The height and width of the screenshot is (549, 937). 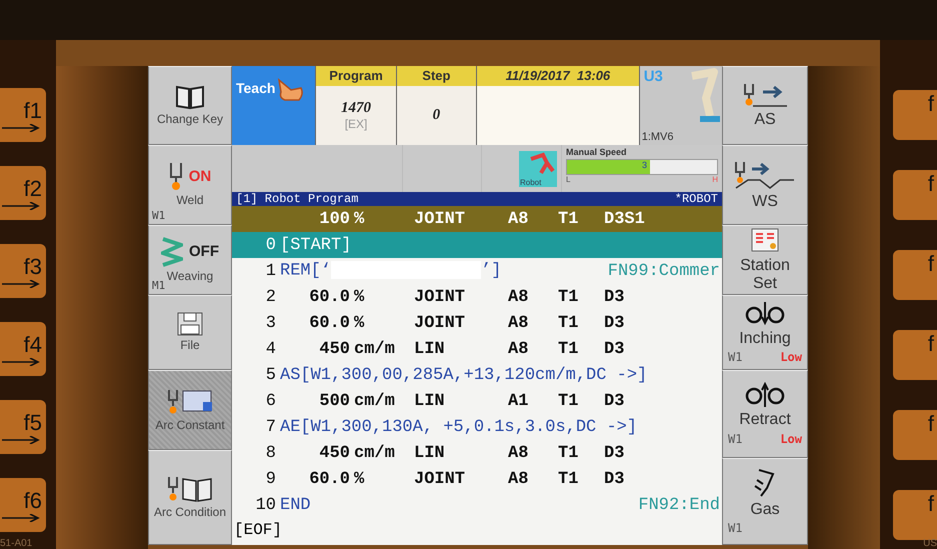 What do you see at coordinates (204, 251) in the screenshot?
I see `status-label: OFF` at bounding box center [204, 251].